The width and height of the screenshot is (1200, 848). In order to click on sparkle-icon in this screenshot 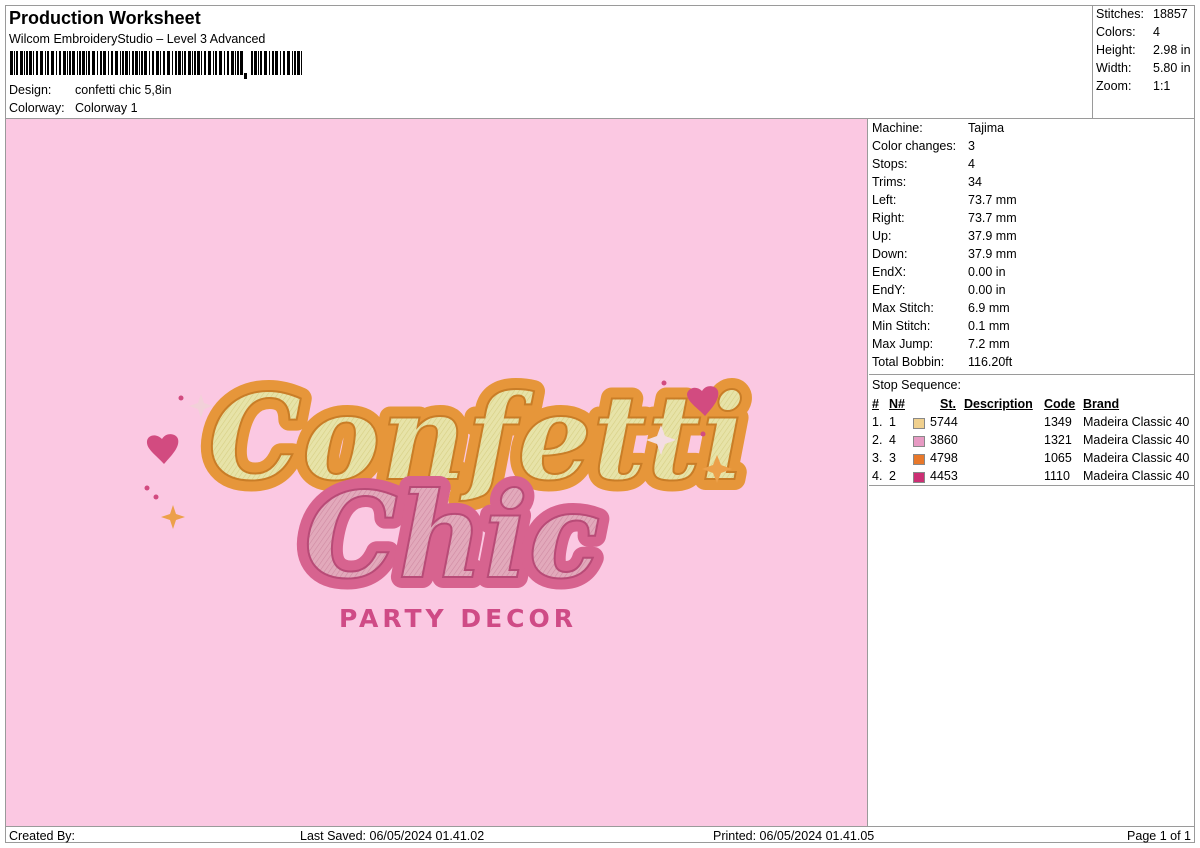, I will do `click(173, 517)`.